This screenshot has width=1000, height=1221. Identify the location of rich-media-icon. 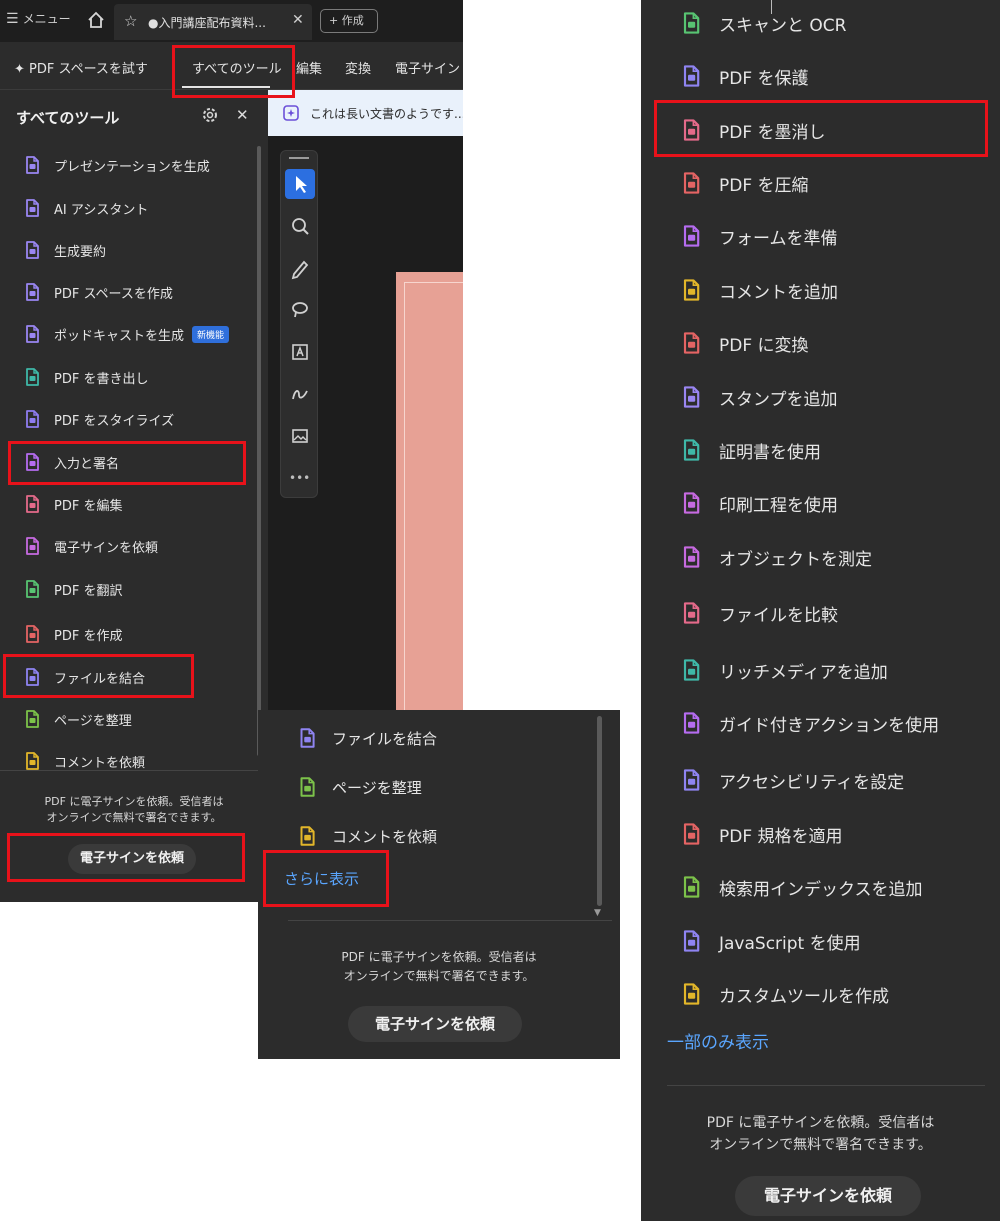
(691, 670).